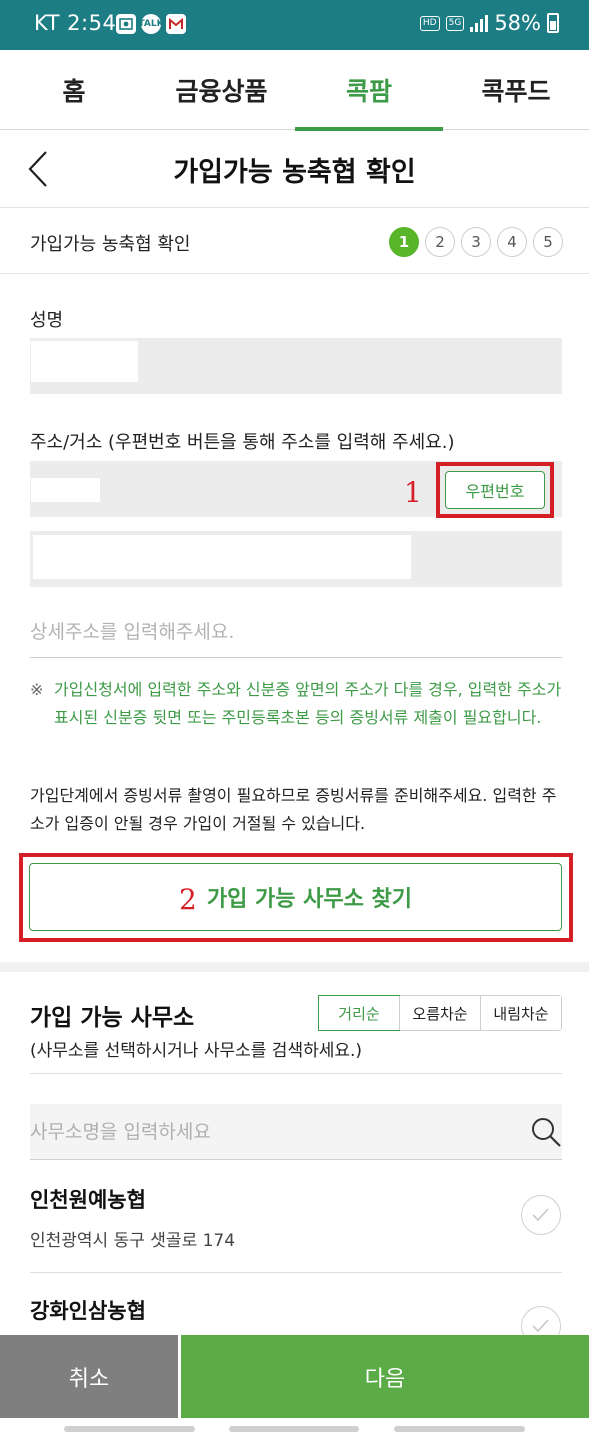 The width and height of the screenshot is (589, 1440). Describe the element at coordinates (517, 23) in the screenshot. I see `battery-percent: 58%` at that location.